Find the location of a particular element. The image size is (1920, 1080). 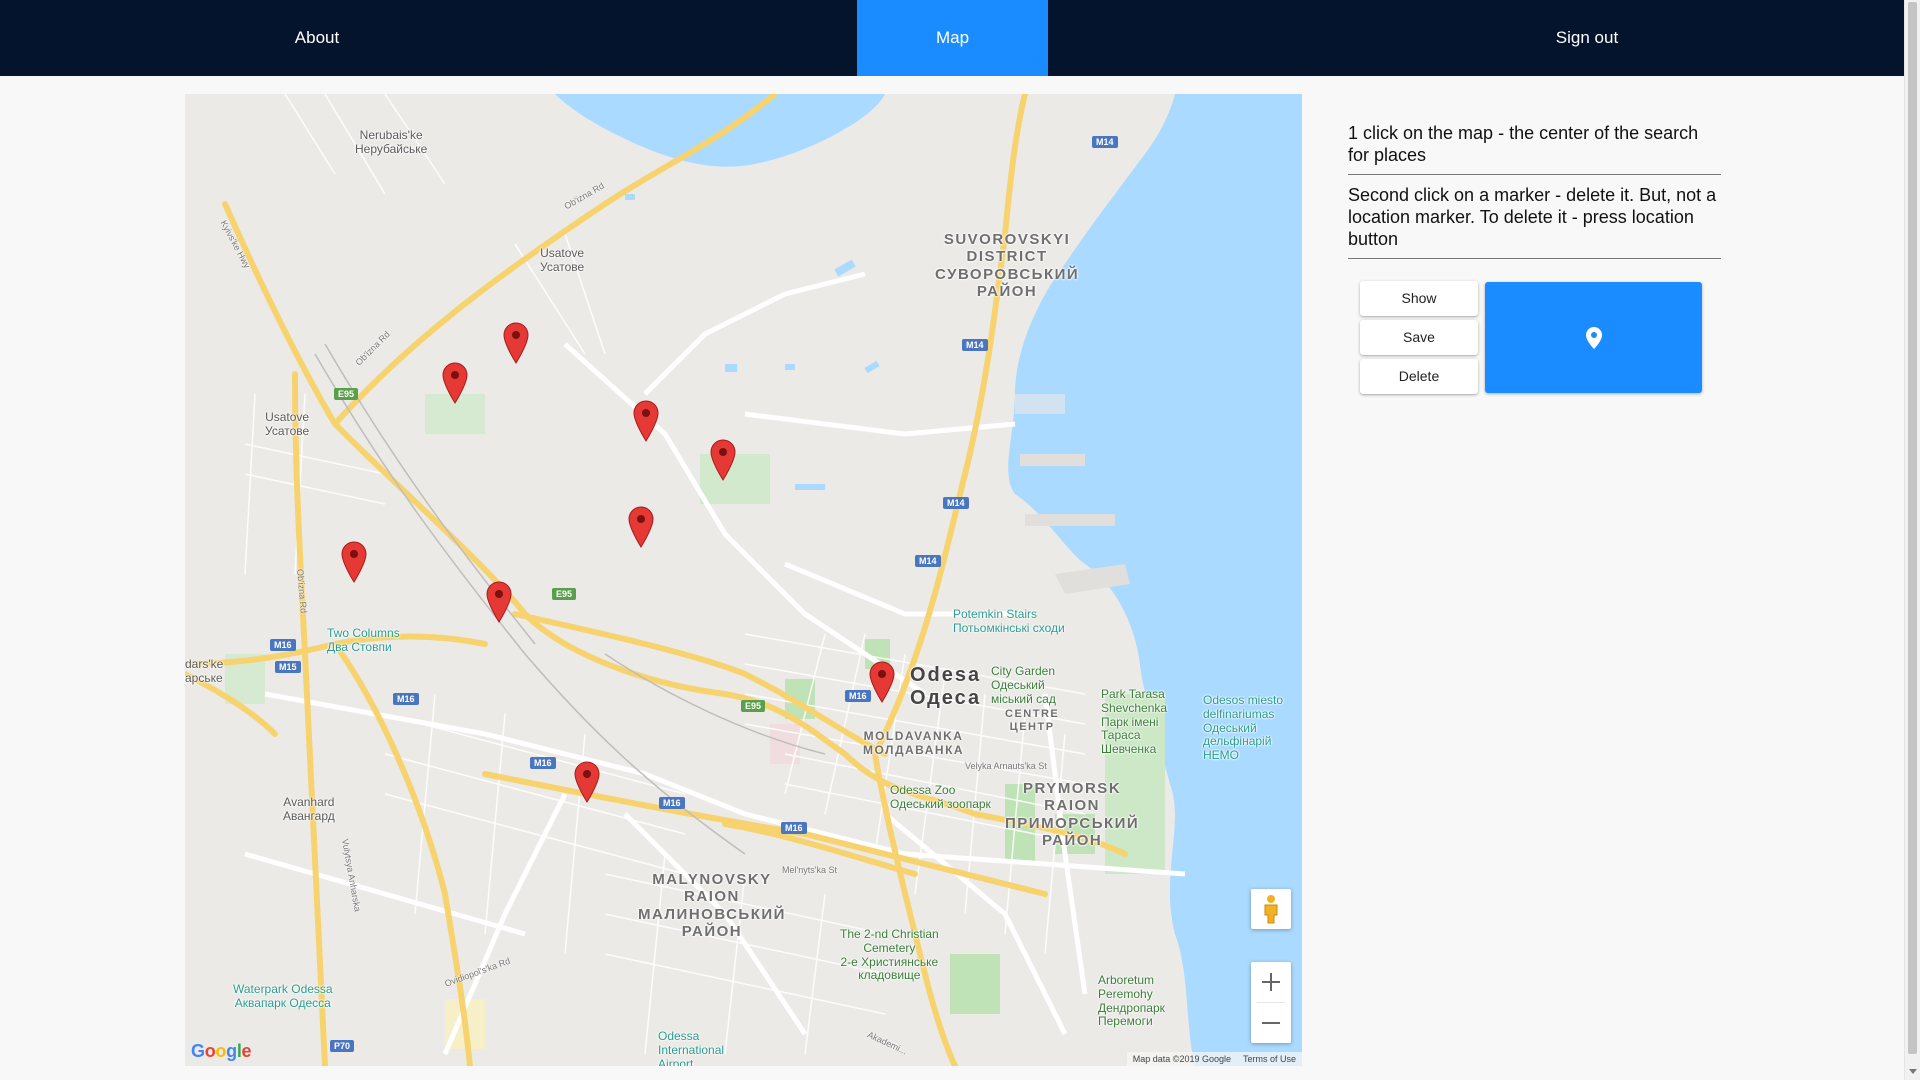

scroll-down-arrow-icon is located at coordinates (1913, 1071).